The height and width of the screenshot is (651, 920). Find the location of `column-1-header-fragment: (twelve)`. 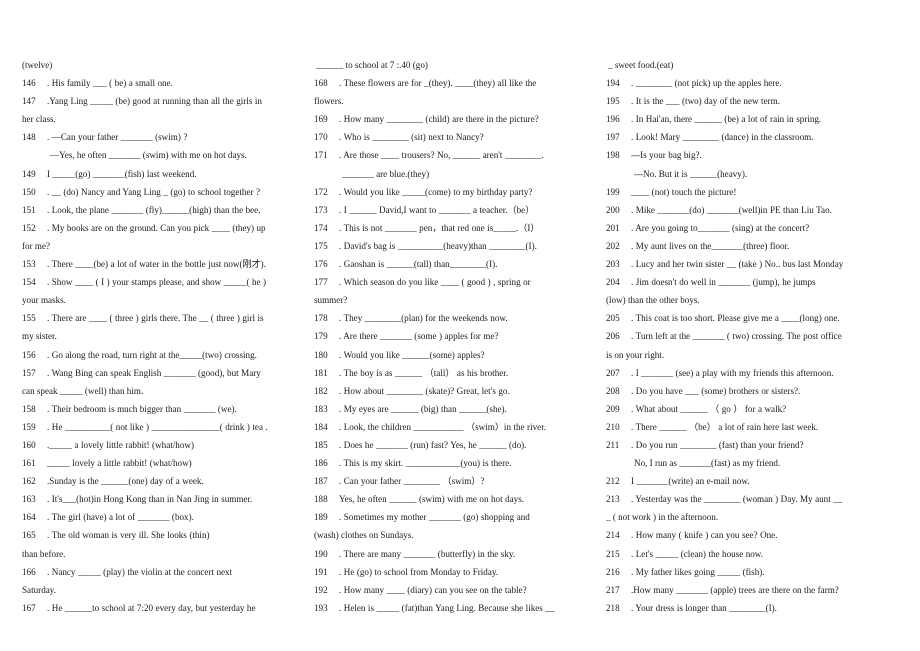

column-1-header-fragment: (twelve) is located at coordinates (37, 65).